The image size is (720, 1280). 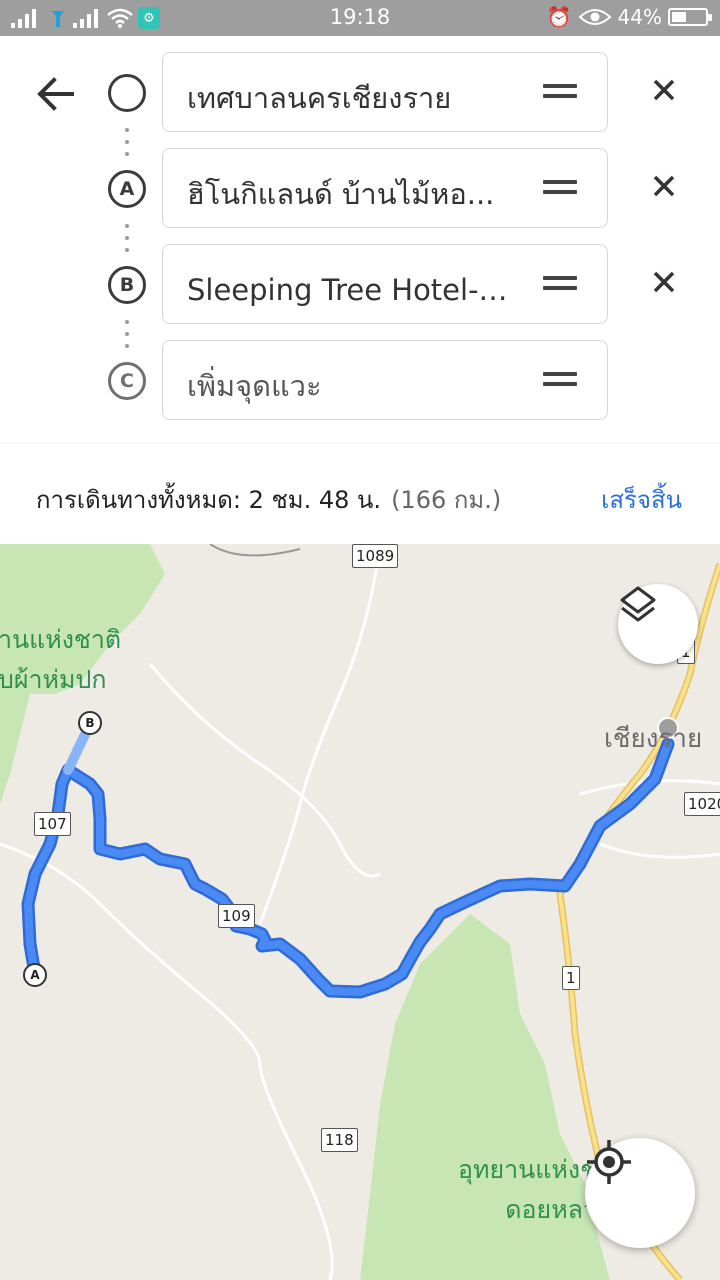 What do you see at coordinates (609, 1162) in the screenshot?
I see `crosshair-icon` at bounding box center [609, 1162].